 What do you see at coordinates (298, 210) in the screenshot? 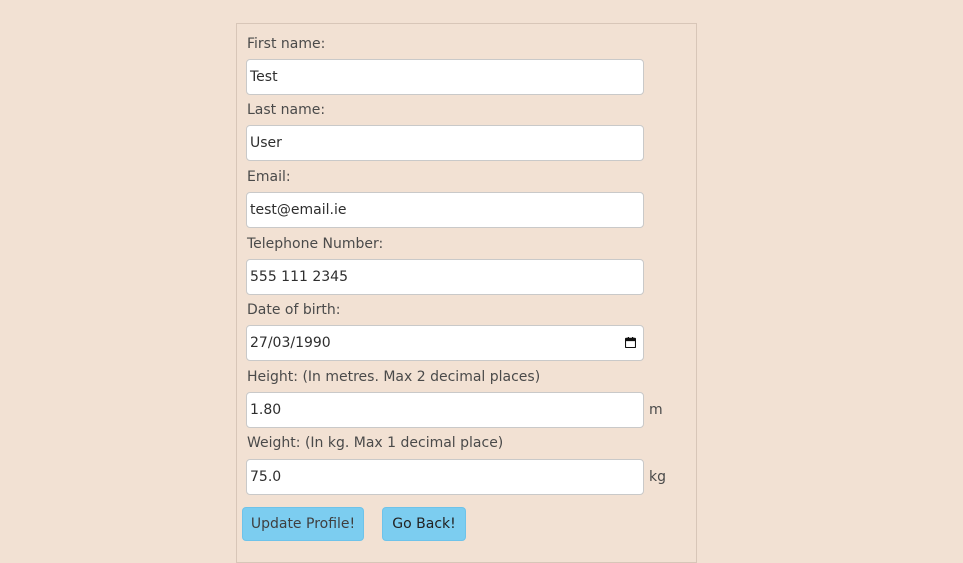
I see `email-value: test@email.ie` at bounding box center [298, 210].